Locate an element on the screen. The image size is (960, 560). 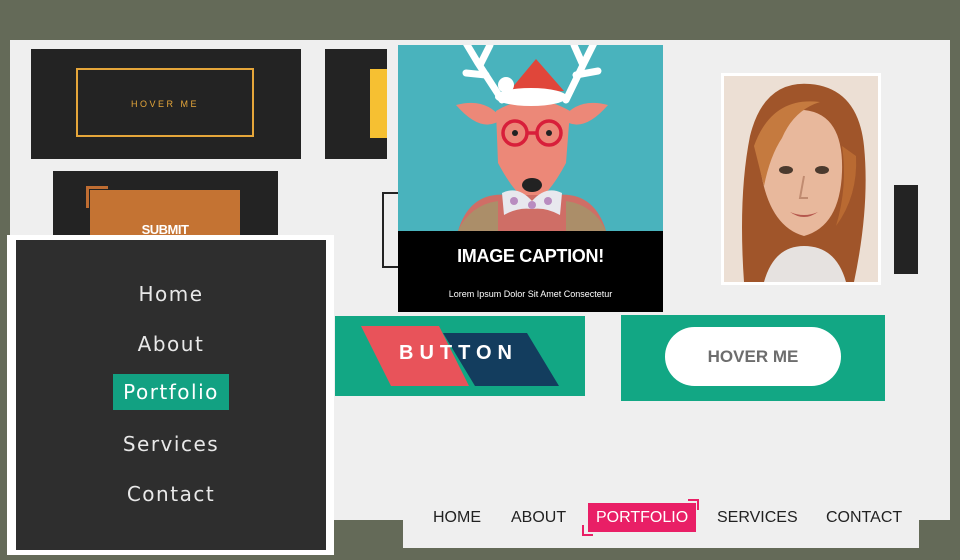
side-menu-item-label: Services is located at coordinates (171, 444).